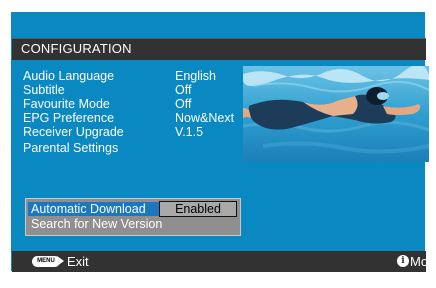  Describe the element at coordinates (205, 118) in the screenshot. I see `setting-value: Now&Next` at that location.